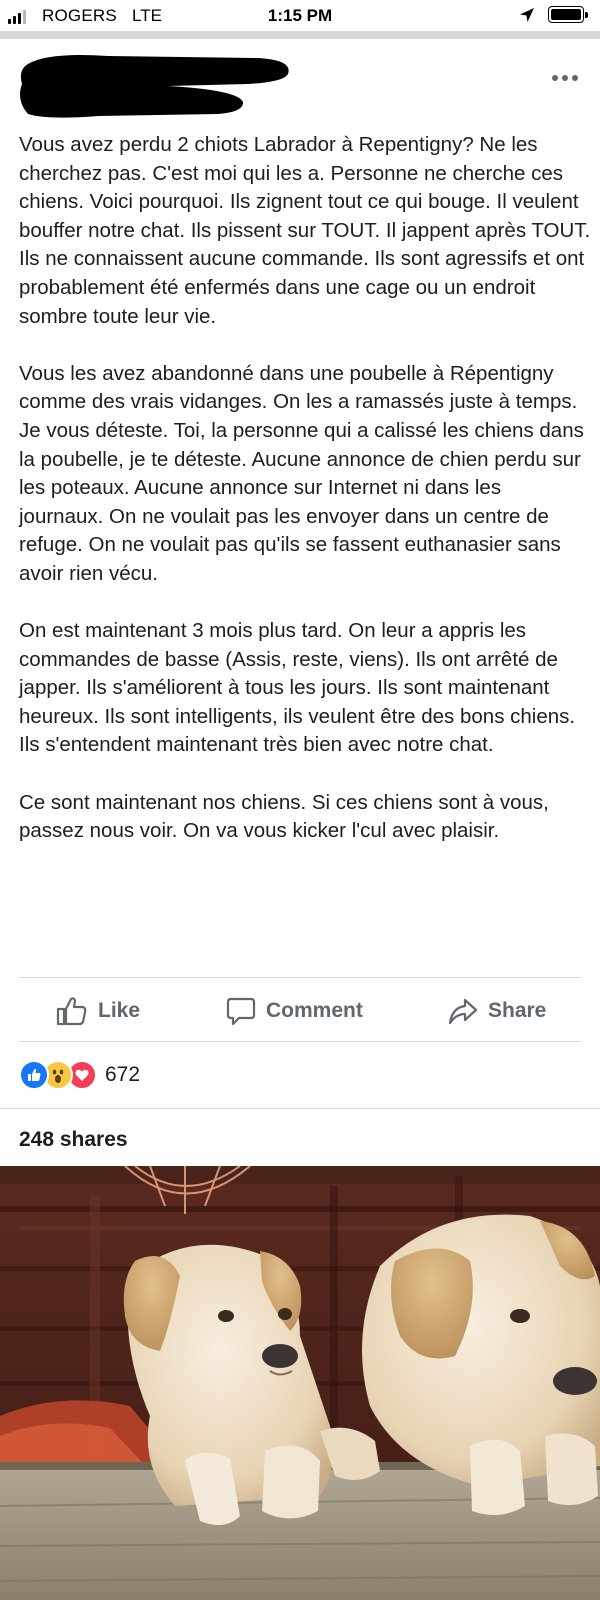  I want to click on like-button: Like, so click(98, 1011).